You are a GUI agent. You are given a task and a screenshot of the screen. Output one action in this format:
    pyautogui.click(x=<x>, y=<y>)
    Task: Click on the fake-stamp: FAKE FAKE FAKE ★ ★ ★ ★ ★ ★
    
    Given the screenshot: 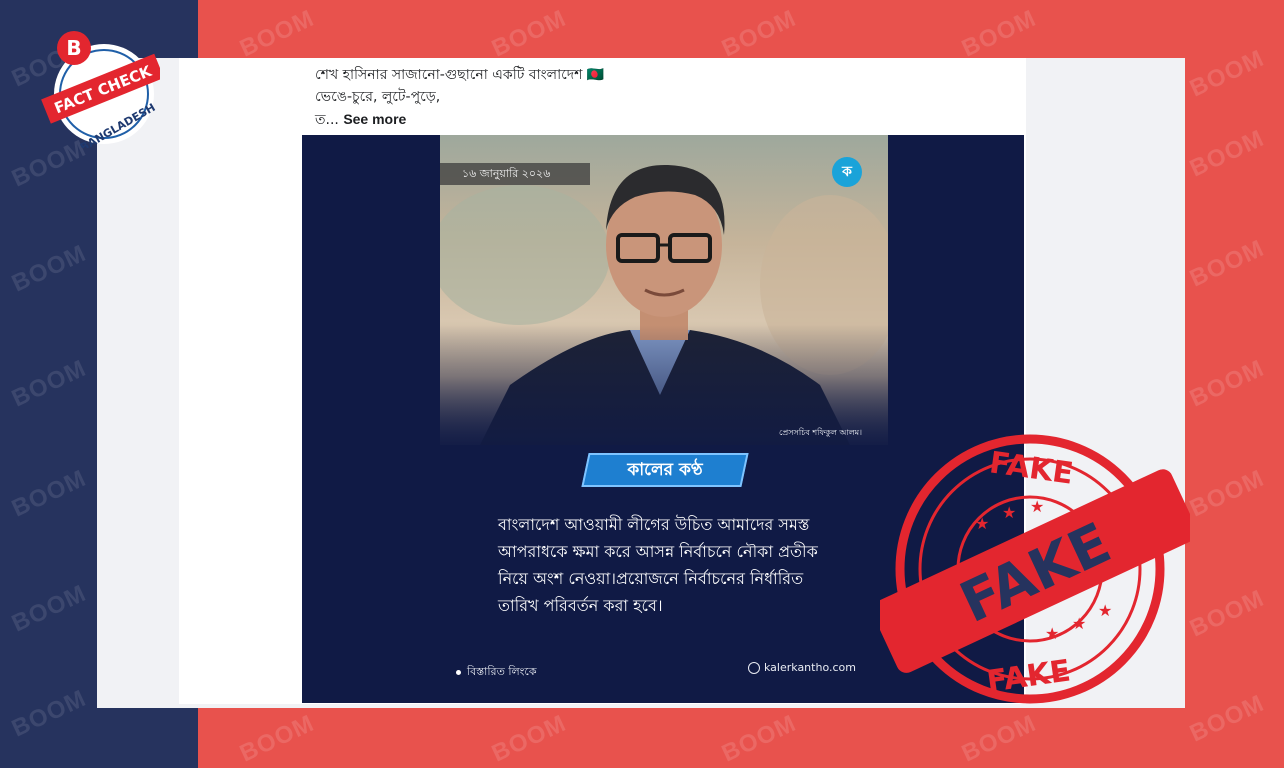 What is the action you would take?
    pyautogui.click(x=1035, y=569)
    